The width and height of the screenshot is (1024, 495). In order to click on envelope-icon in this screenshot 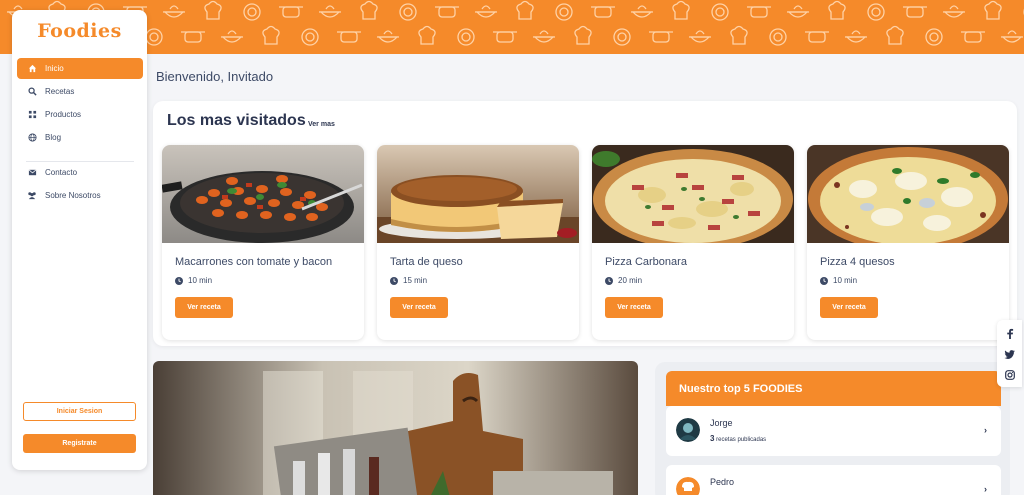, I will do `click(32, 173)`.